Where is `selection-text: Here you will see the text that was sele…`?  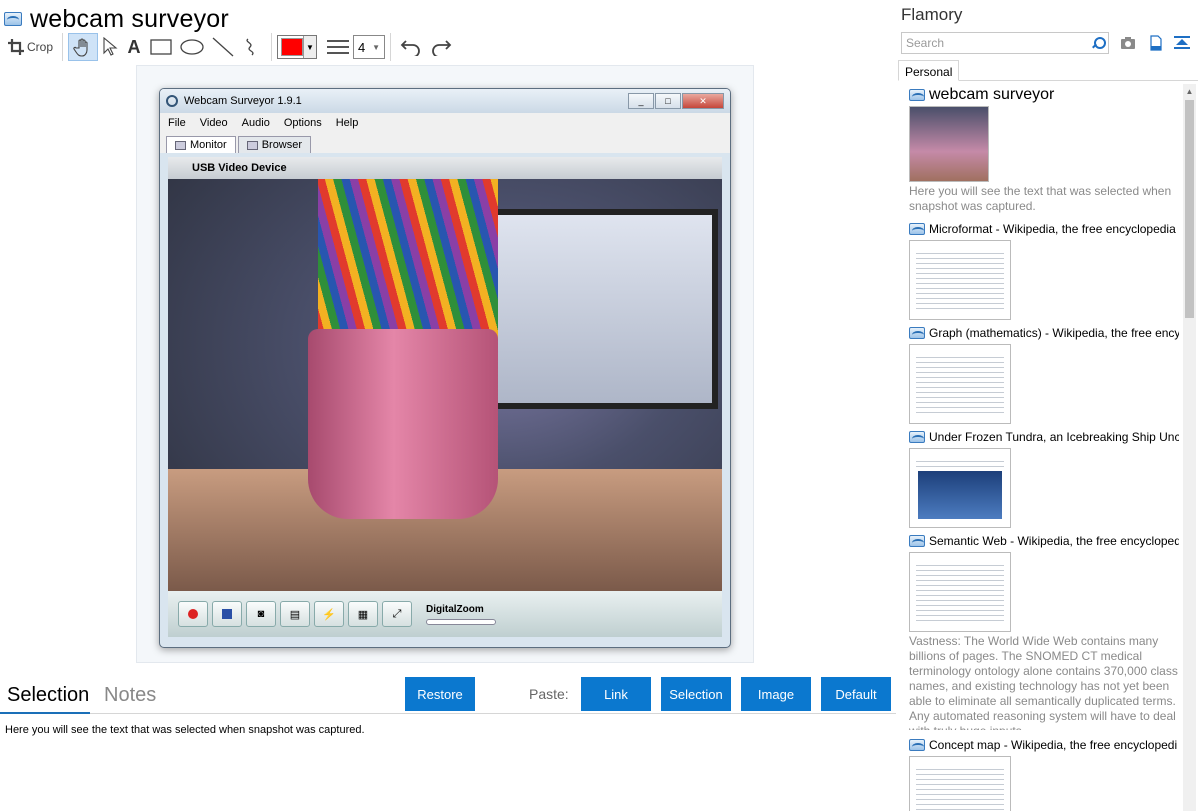 selection-text: Here you will see the text that was sele… is located at coordinates (185, 730).